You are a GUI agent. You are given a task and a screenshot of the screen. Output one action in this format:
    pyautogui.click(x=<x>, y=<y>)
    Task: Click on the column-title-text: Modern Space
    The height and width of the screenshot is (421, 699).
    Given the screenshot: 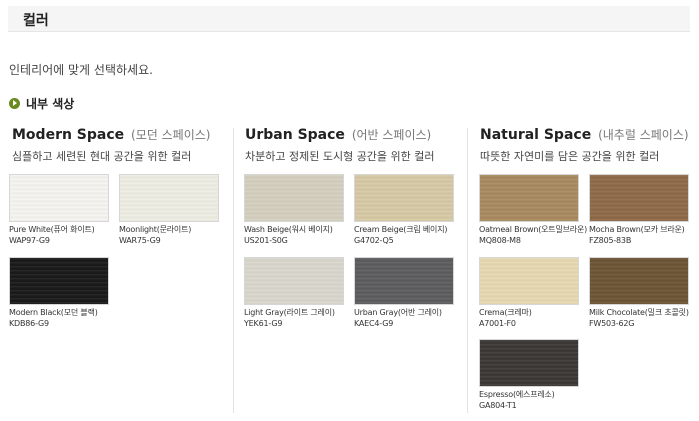 What is the action you would take?
    pyautogui.click(x=68, y=135)
    